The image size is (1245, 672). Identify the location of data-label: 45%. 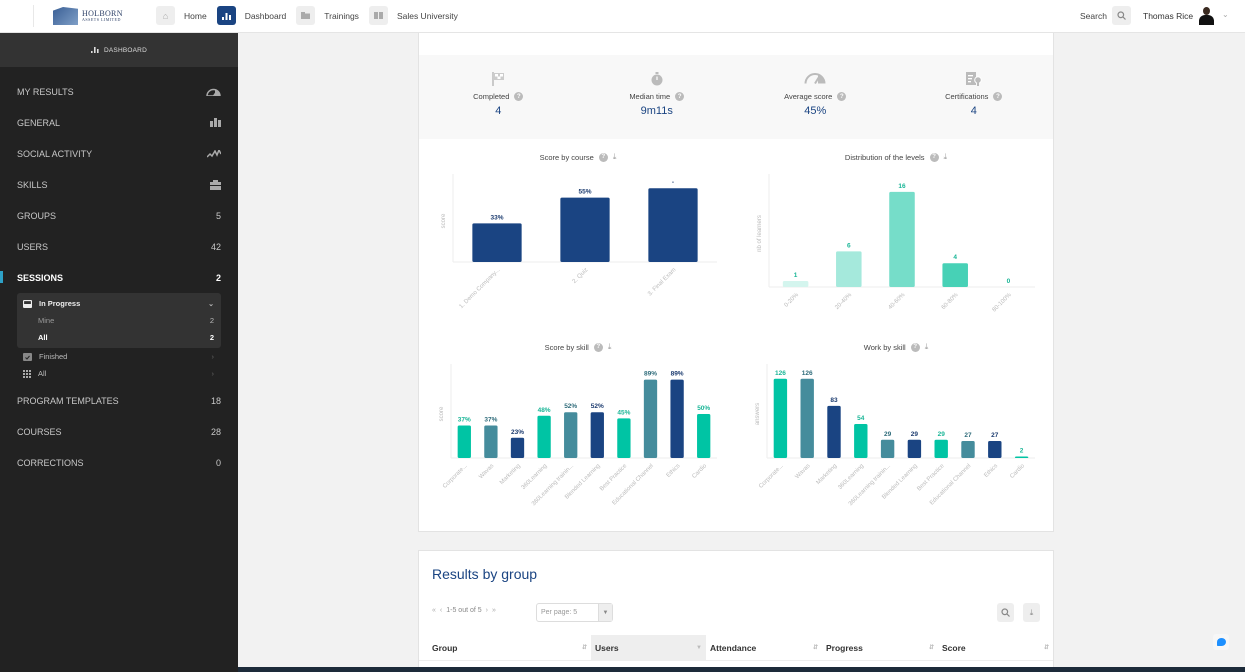
(623, 412).